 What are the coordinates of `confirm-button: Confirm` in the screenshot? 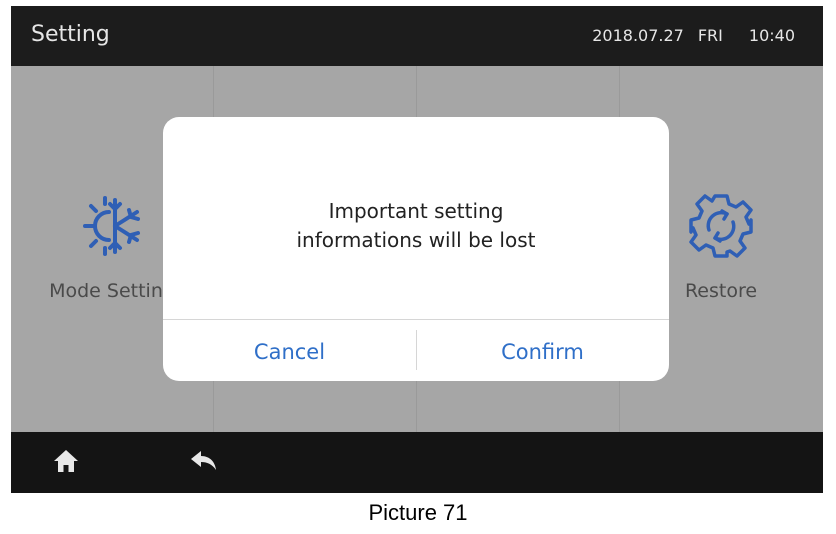 It's located at (542, 350).